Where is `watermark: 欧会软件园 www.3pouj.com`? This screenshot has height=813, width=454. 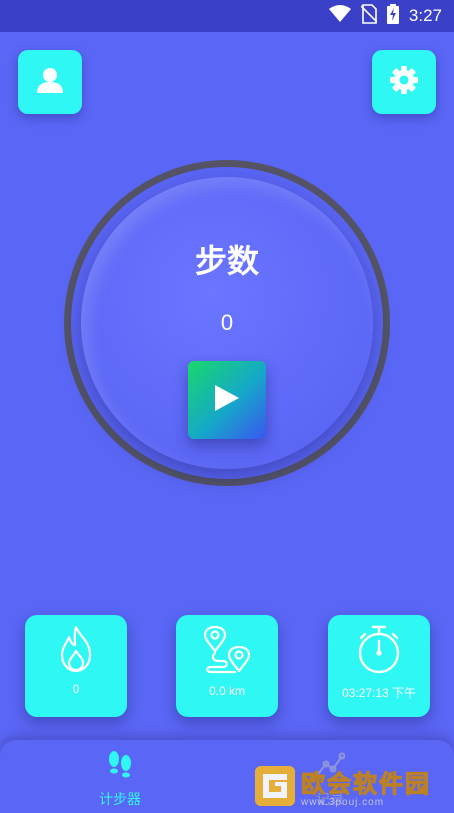 watermark: 欧会软件园 www.3pouj.com is located at coordinates (352, 786).